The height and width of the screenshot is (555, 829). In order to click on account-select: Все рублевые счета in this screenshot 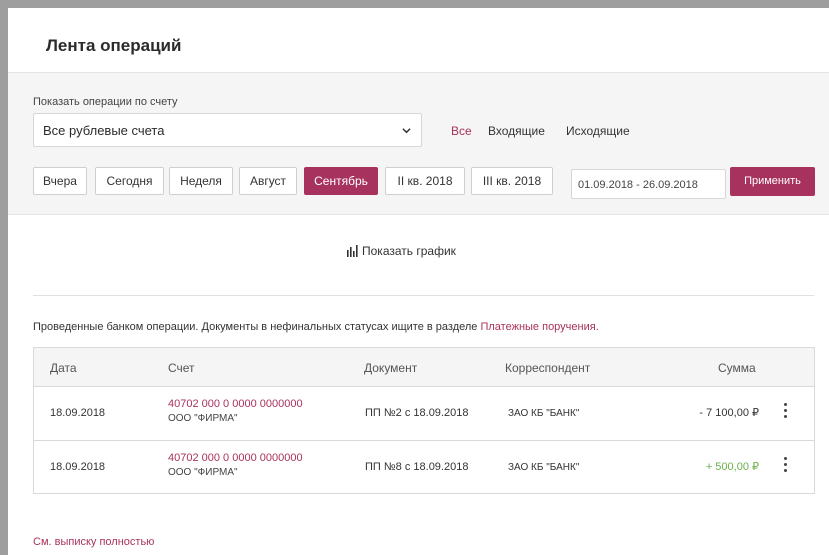, I will do `click(227, 130)`.